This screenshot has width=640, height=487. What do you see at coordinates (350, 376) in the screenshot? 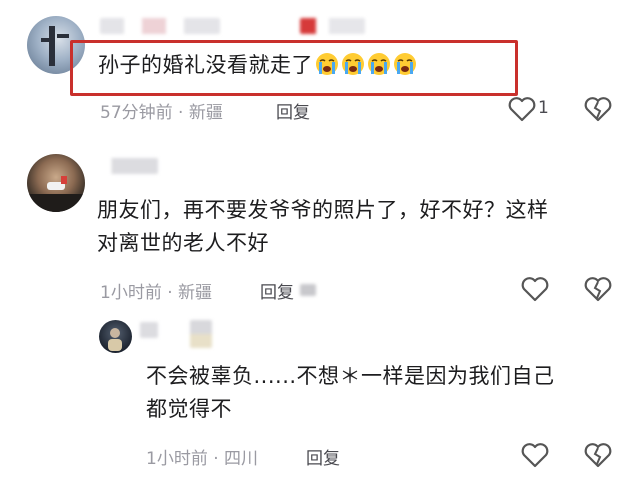
I see `comment-text-line: 不会被辜负......不想＊一样是因为我们自己` at bounding box center [350, 376].